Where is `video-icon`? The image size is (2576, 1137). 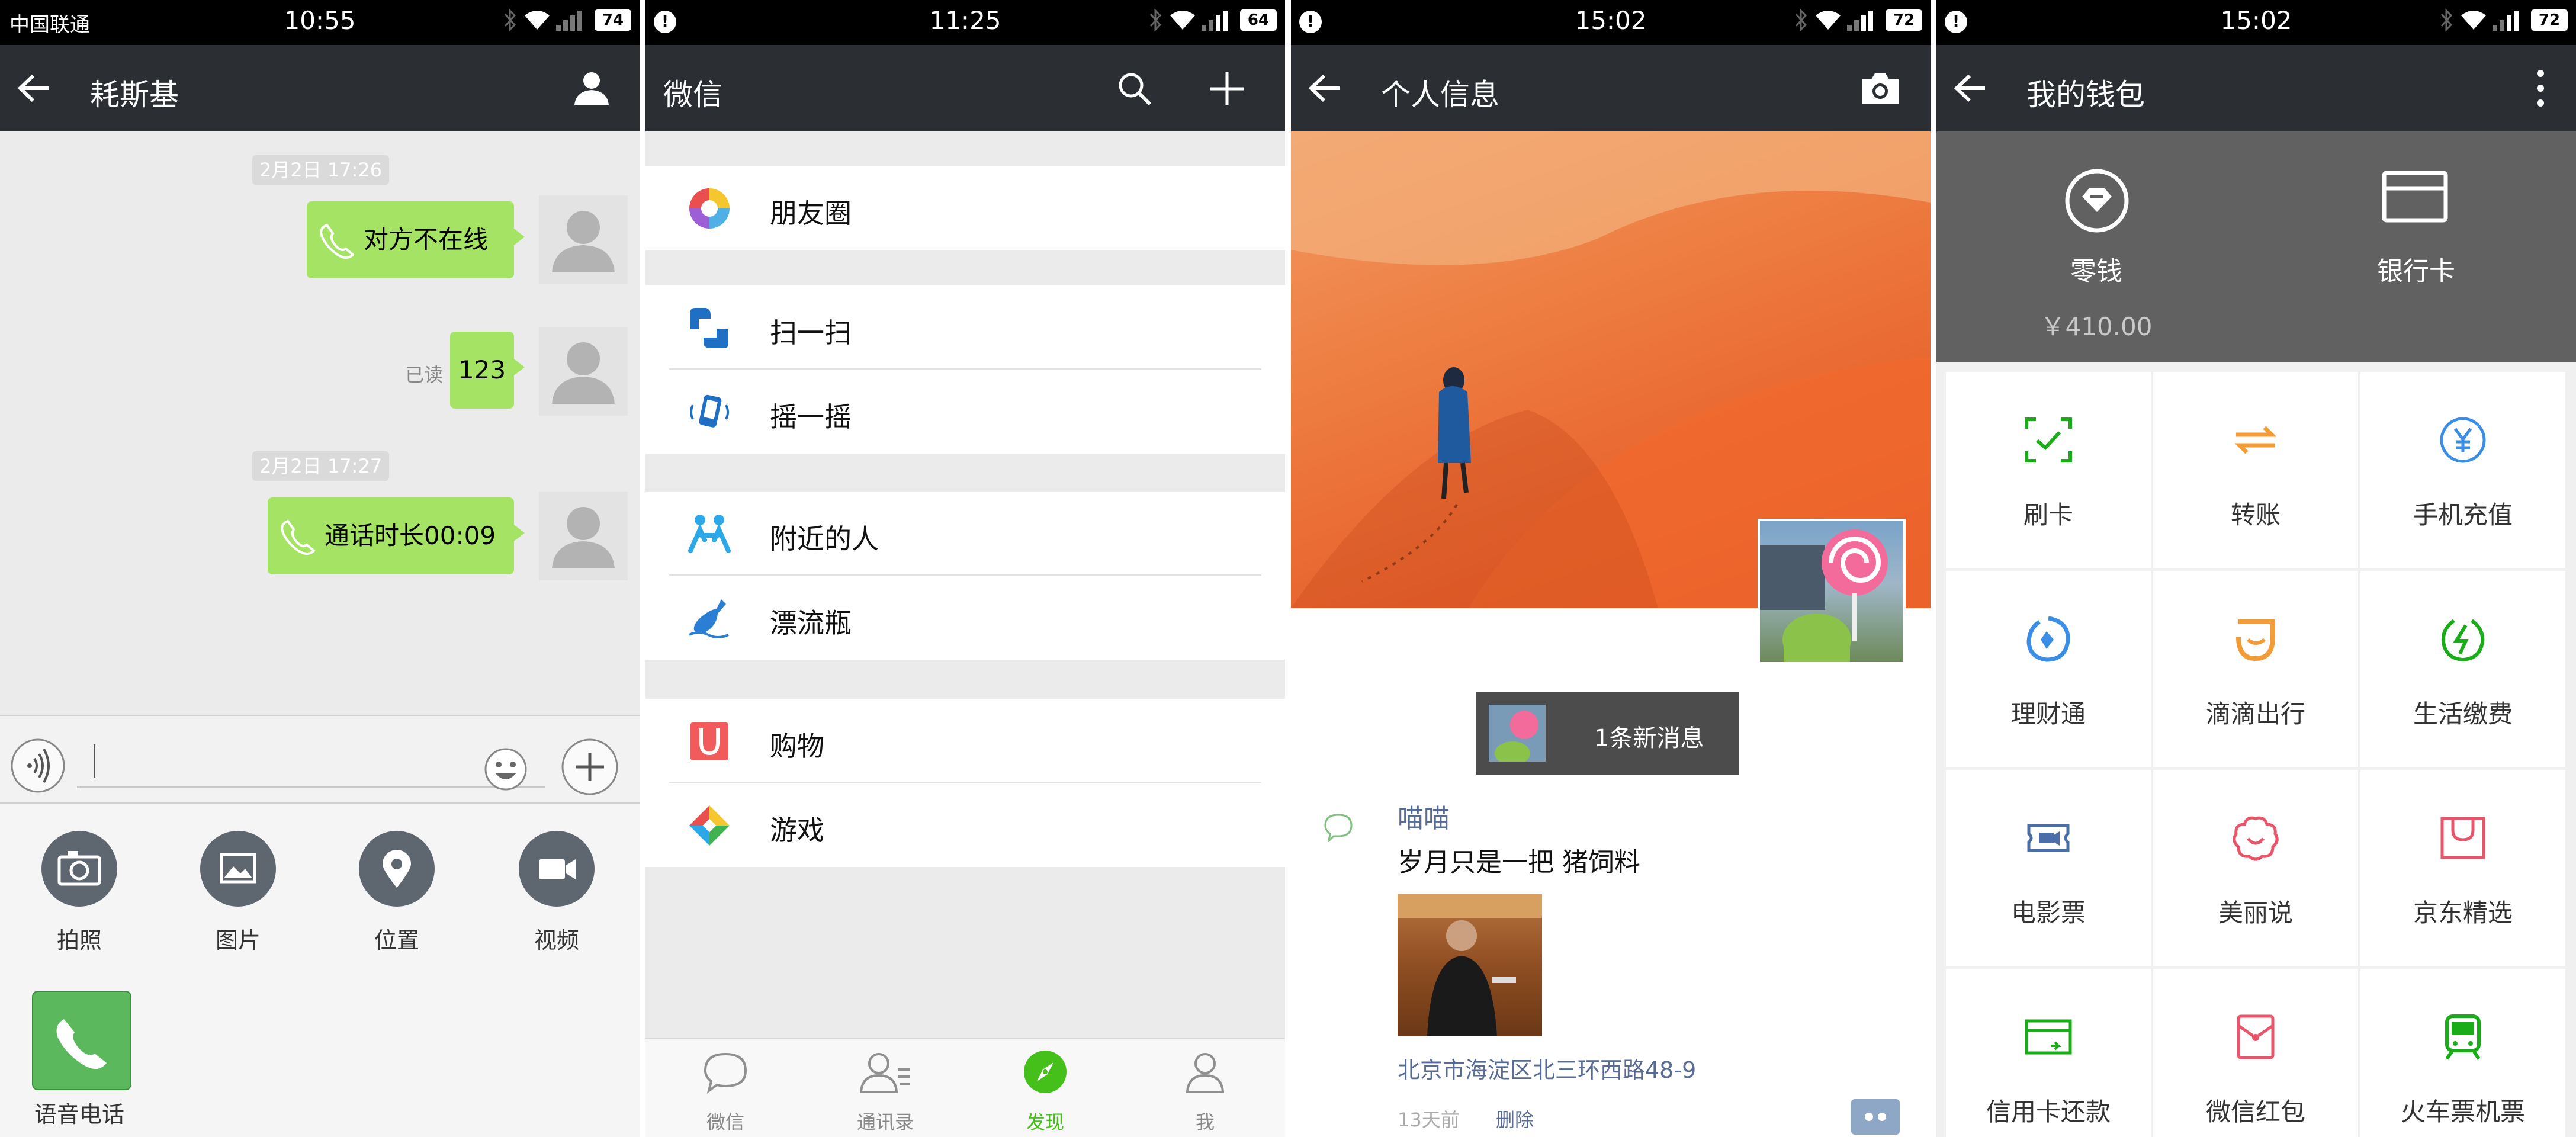
video-icon is located at coordinates (557, 869).